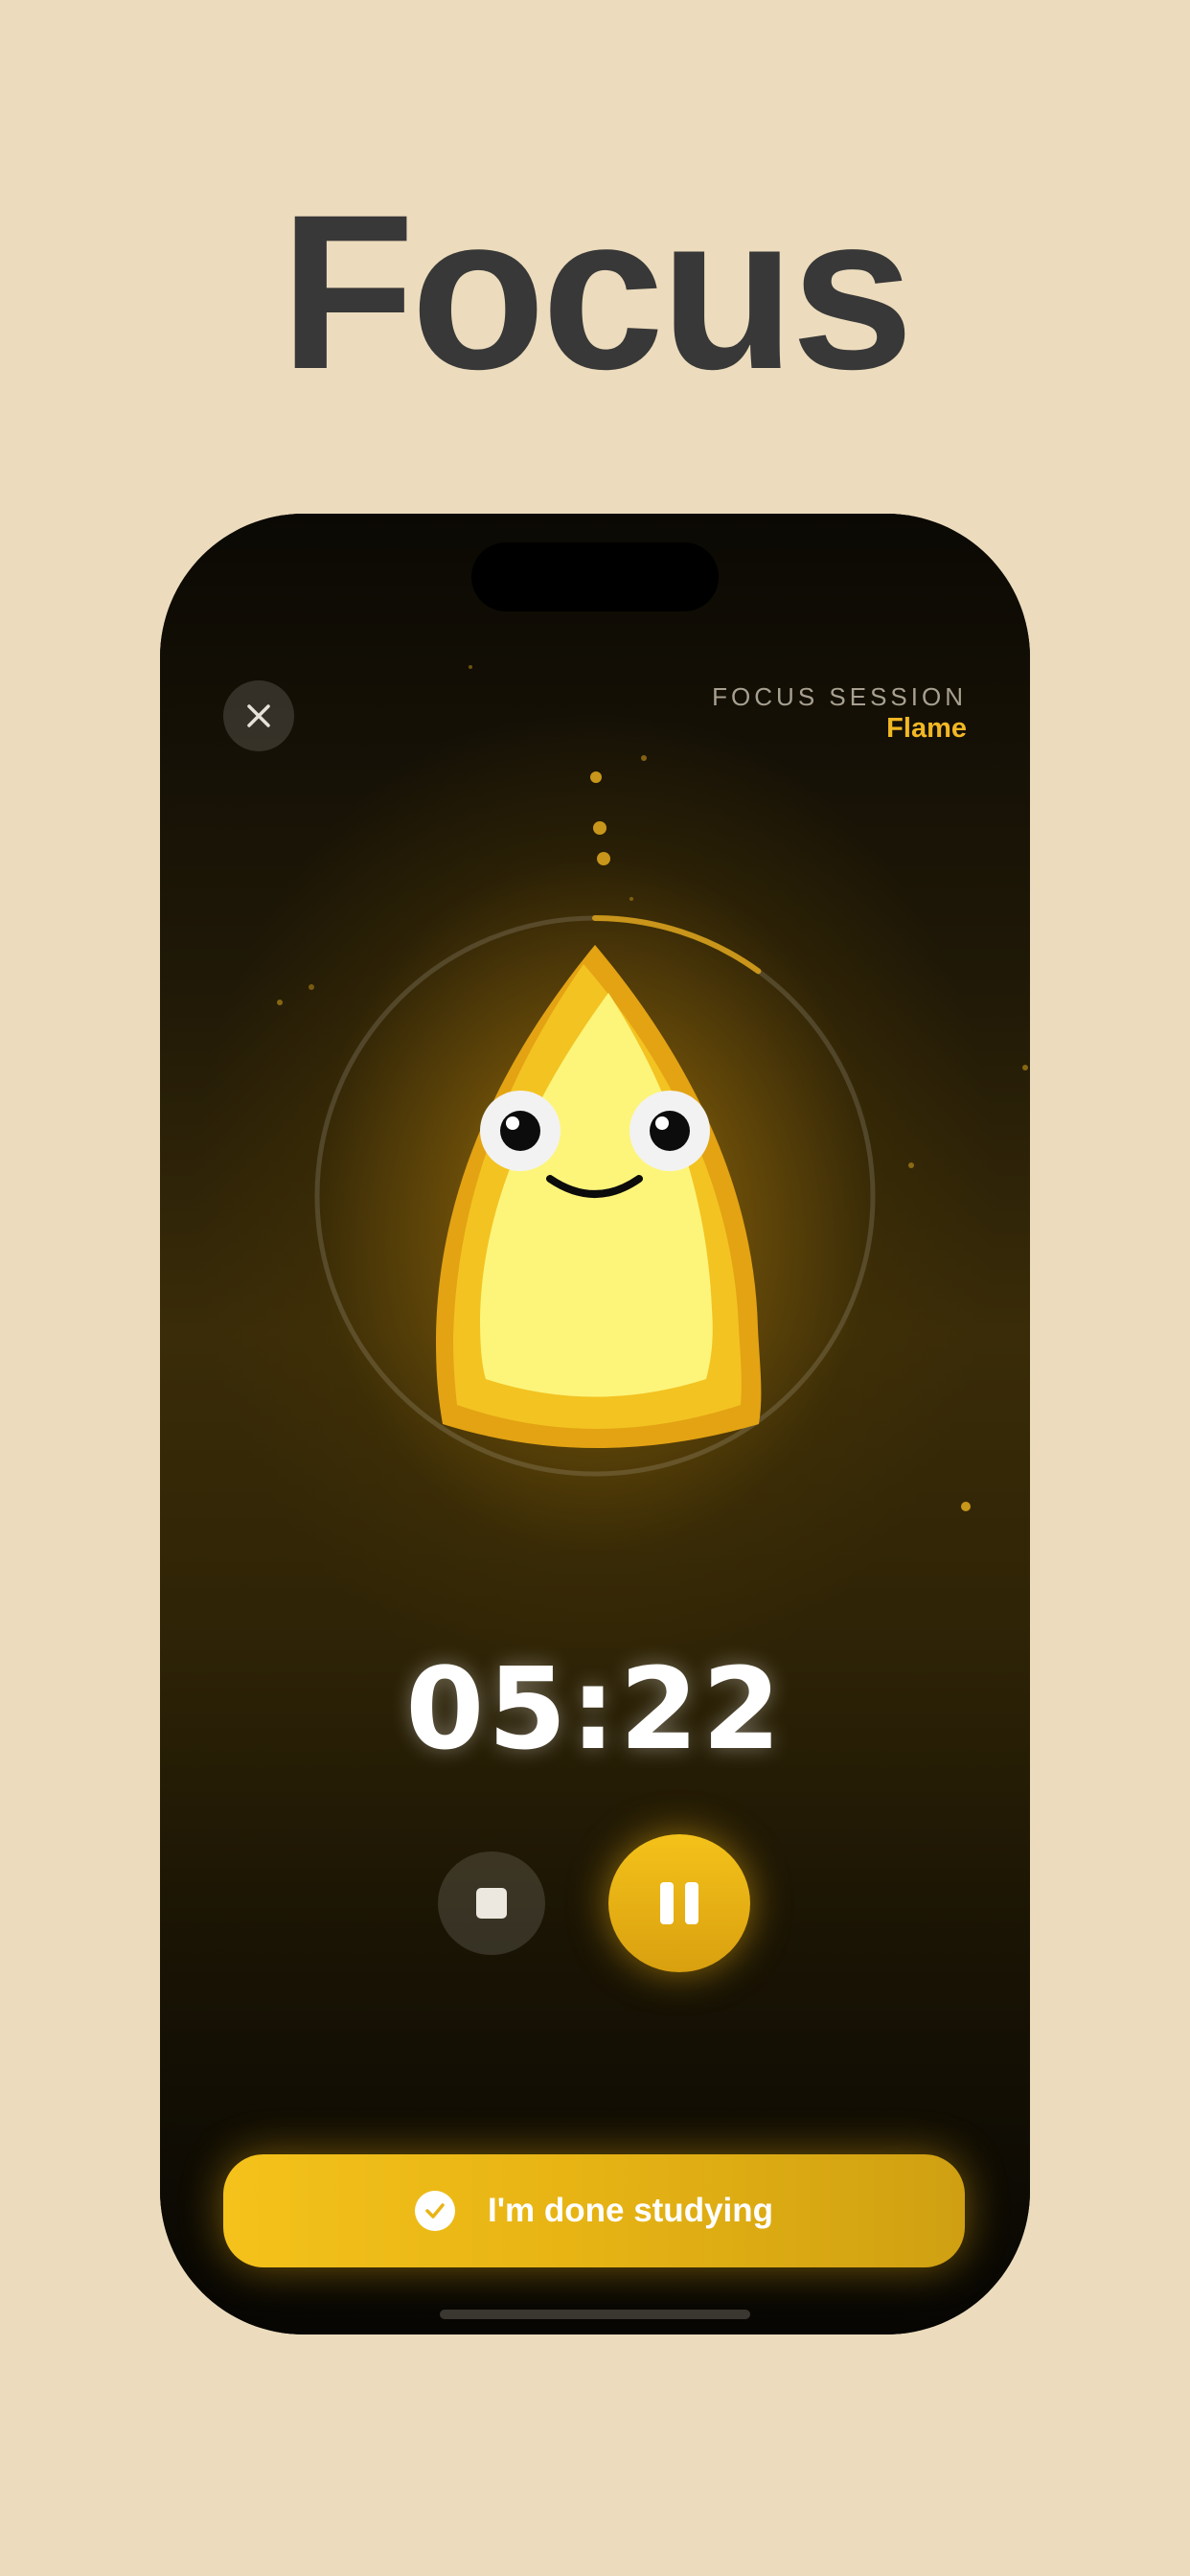 The image size is (1190, 2576). Describe the element at coordinates (669, 1131) in the screenshot. I see `right-eye` at that location.